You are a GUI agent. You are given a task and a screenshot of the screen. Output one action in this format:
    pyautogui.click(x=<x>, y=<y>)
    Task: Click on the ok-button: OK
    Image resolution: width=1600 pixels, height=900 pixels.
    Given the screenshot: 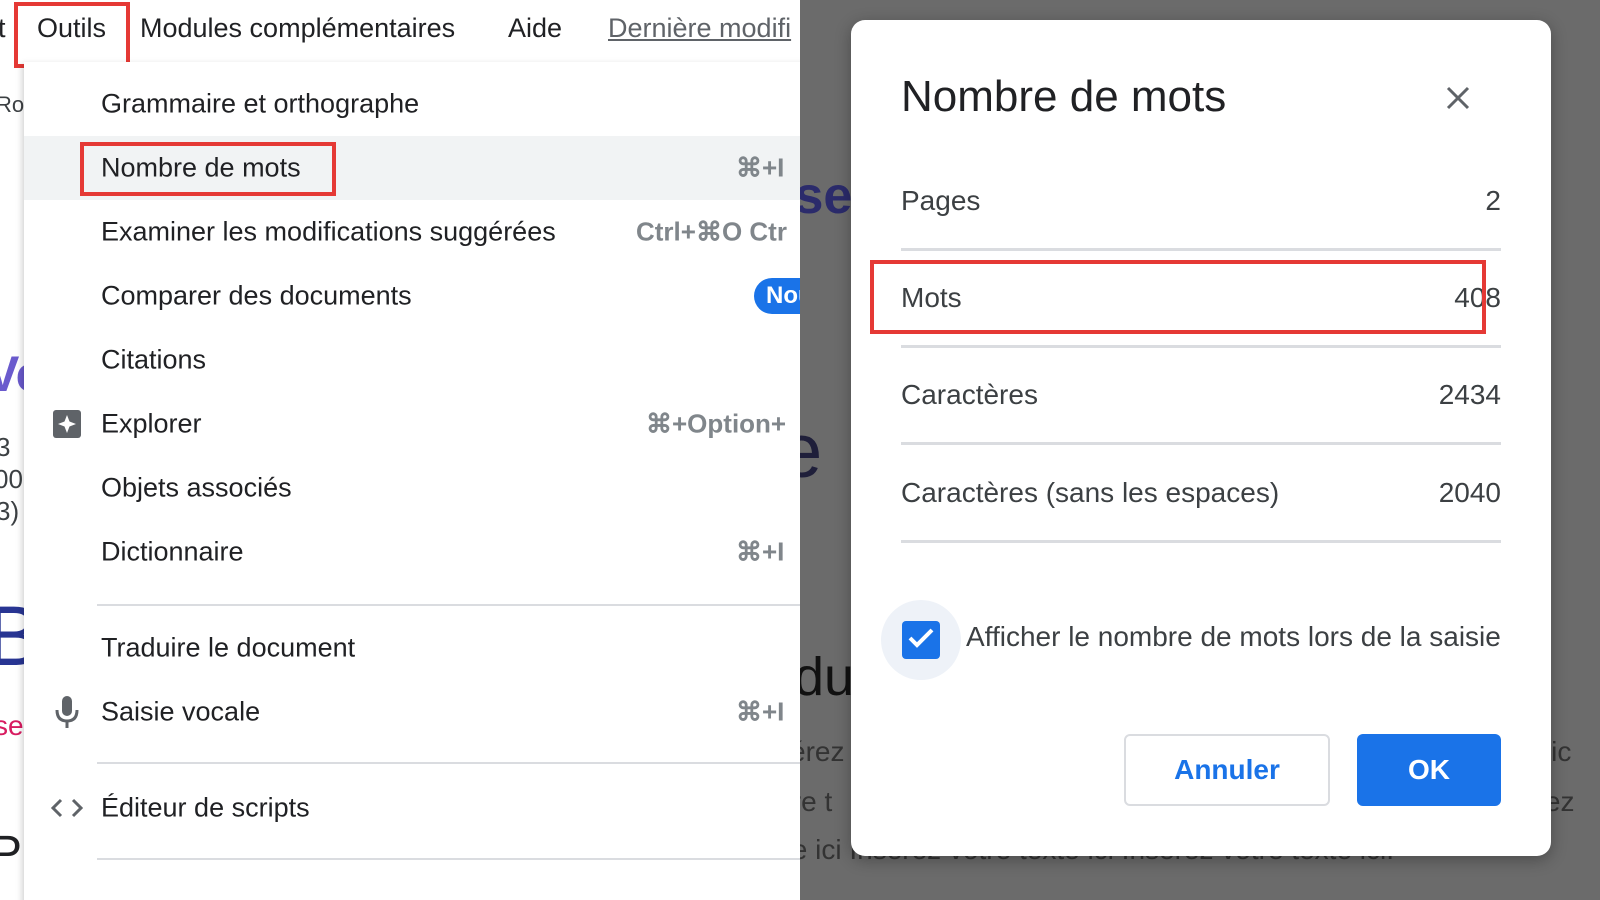 What is the action you would take?
    pyautogui.click(x=1429, y=770)
    